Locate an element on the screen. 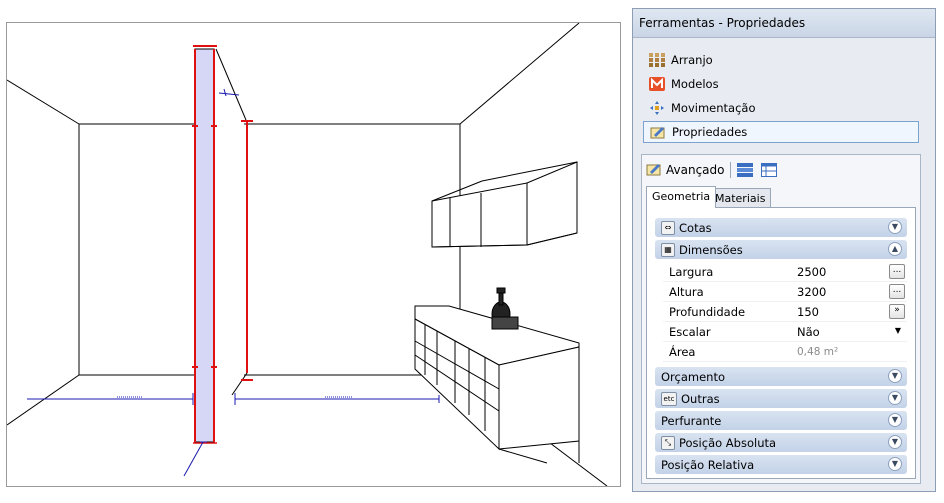 The width and height of the screenshot is (944, 503). base-cabinets is located at coordinates (497, 384).